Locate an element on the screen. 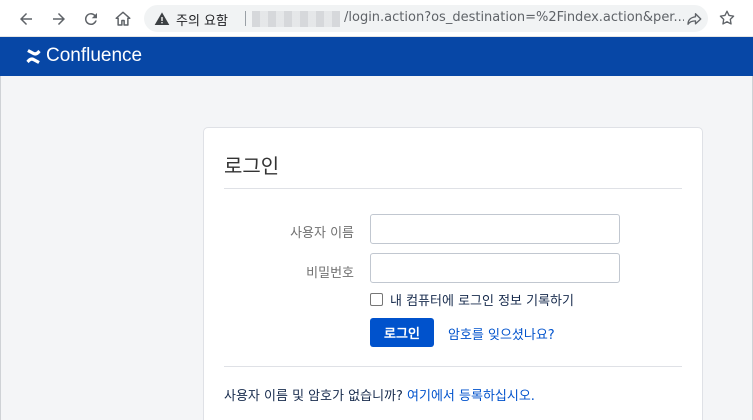  app-name: Confluence is located at coordinates (94, 56).